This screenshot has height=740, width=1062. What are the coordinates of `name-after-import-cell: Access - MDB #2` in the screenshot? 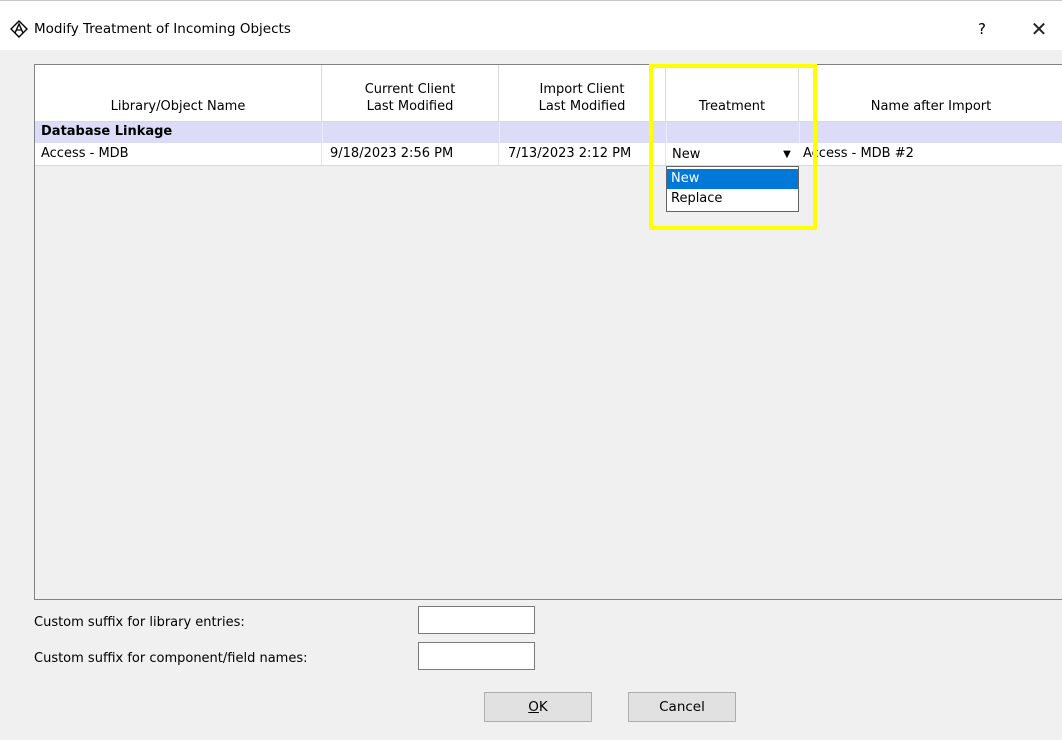 It's located at (930, 154).